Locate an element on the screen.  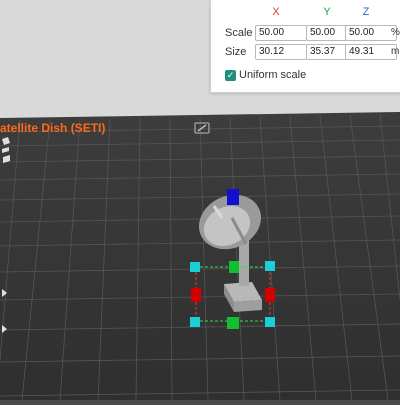
axis-z-header: Z is located at coordinates (366, 12).